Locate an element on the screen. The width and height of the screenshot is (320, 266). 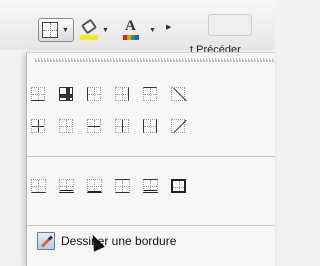
diagonal-down-icon is located at coordinates (178, 94).